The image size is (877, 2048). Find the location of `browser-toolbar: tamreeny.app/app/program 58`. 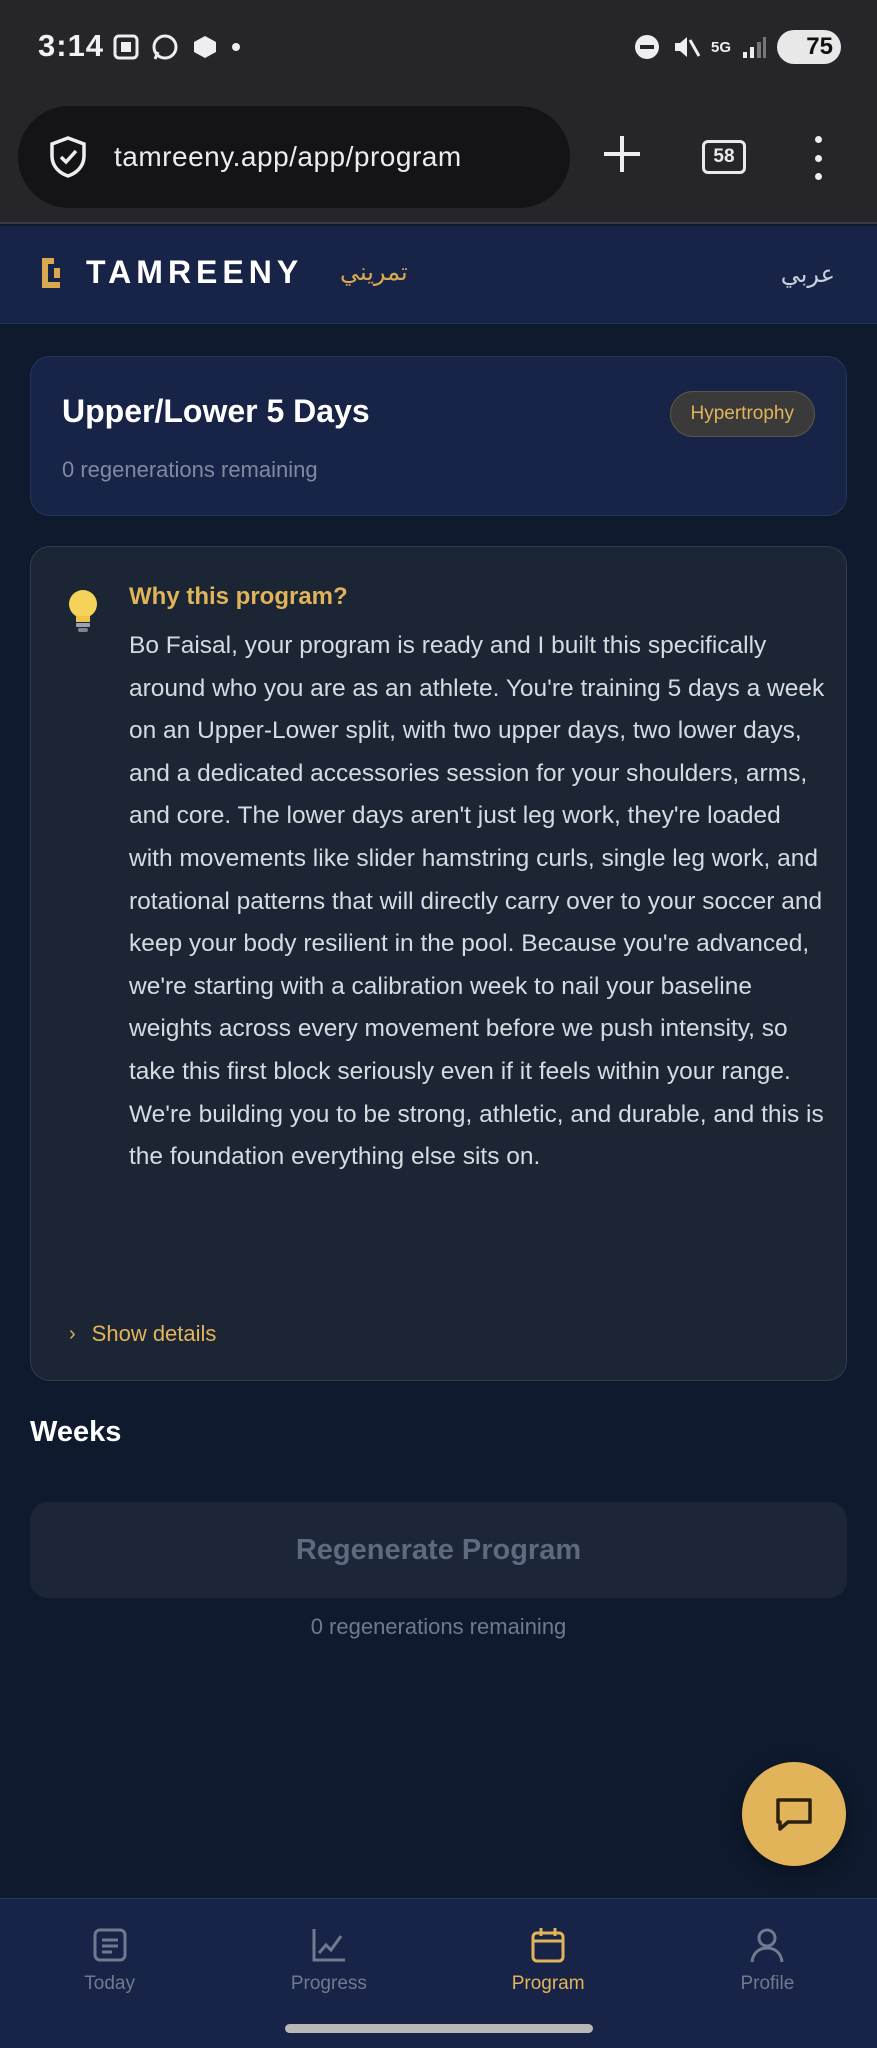

browser-toolbar: tamreeny.app/app/program 58 is located at coordinates (438, 162).